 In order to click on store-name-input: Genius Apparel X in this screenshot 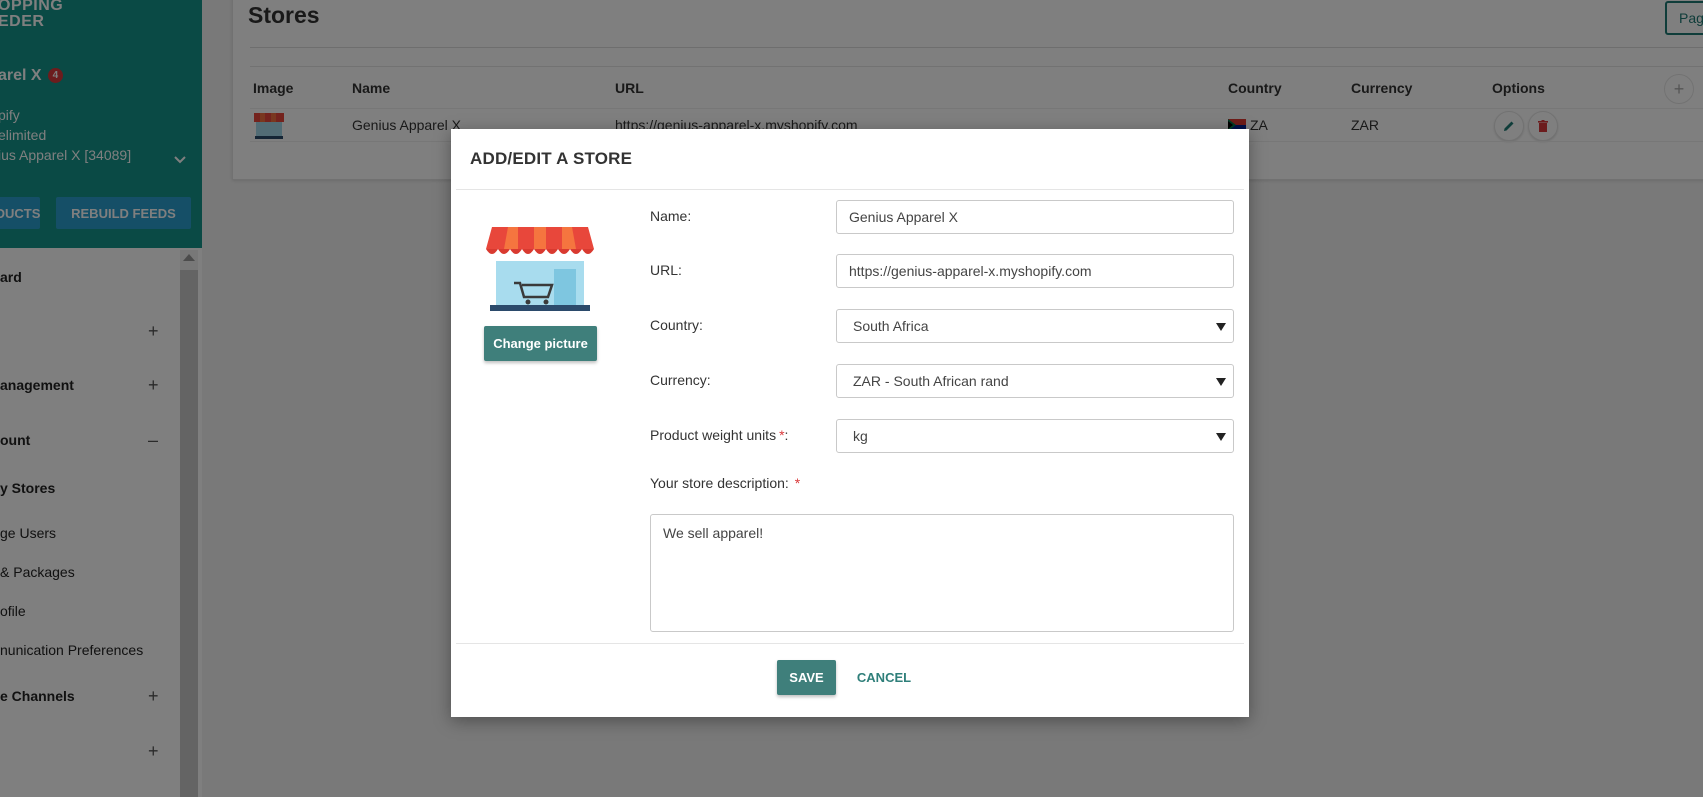, I will do `click(1035, 217)`.